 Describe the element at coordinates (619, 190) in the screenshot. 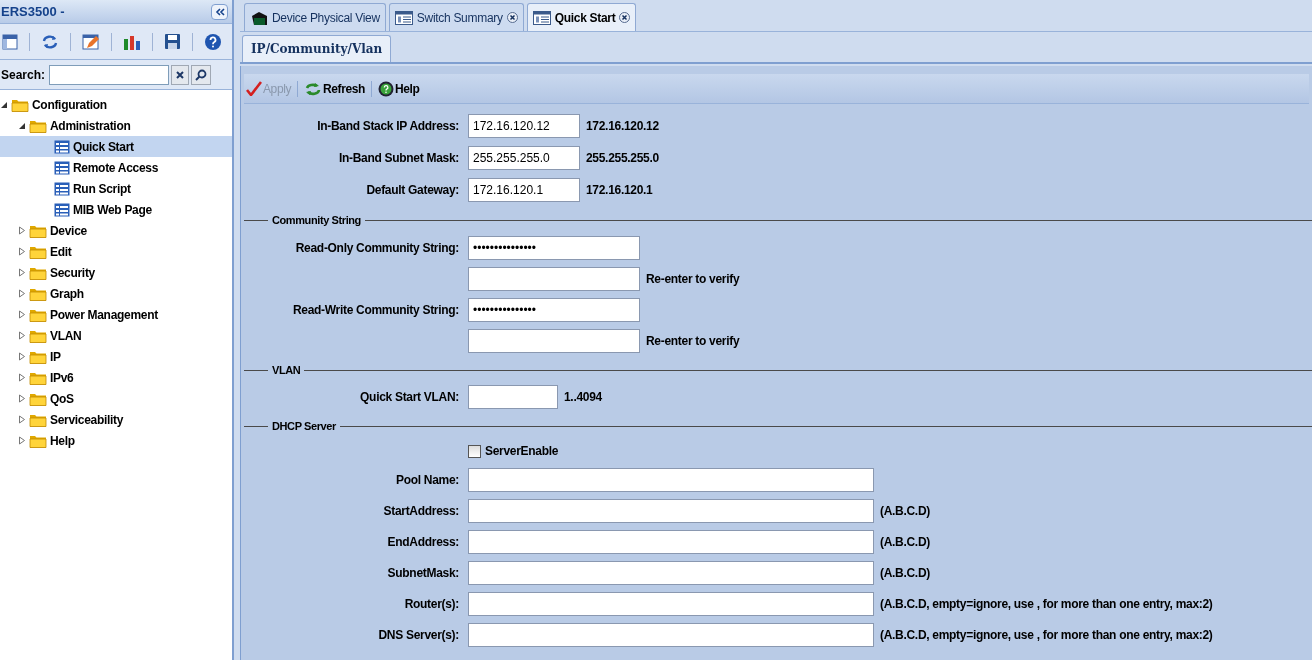

I see `current-value: 172.16.120.1` at that location.